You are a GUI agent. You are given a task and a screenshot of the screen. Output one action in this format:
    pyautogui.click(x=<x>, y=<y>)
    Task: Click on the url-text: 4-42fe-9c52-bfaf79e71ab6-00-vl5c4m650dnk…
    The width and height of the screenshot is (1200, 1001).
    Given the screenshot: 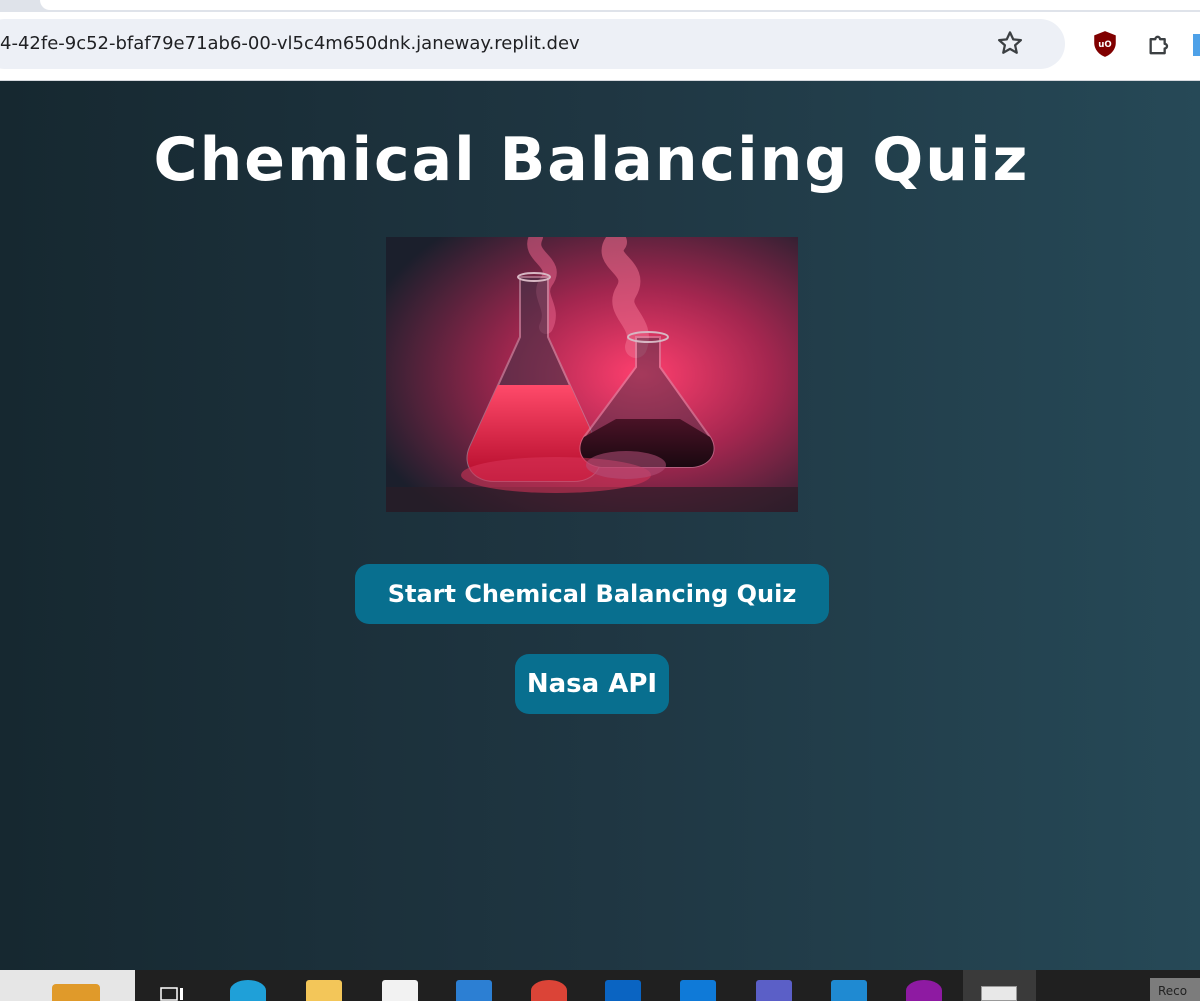 What is the action you would take?
    pyautogui.click(x=290, y=43)
    